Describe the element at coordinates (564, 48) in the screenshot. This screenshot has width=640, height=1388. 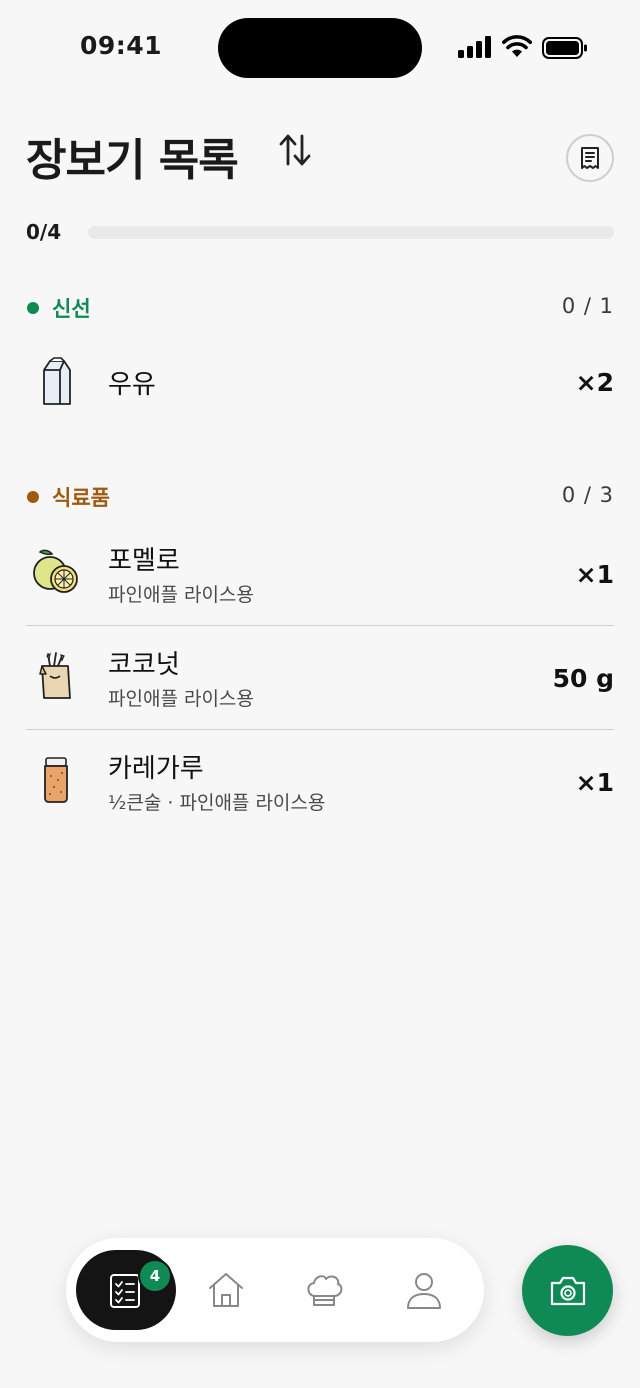
I see `battery-icon` at that location.